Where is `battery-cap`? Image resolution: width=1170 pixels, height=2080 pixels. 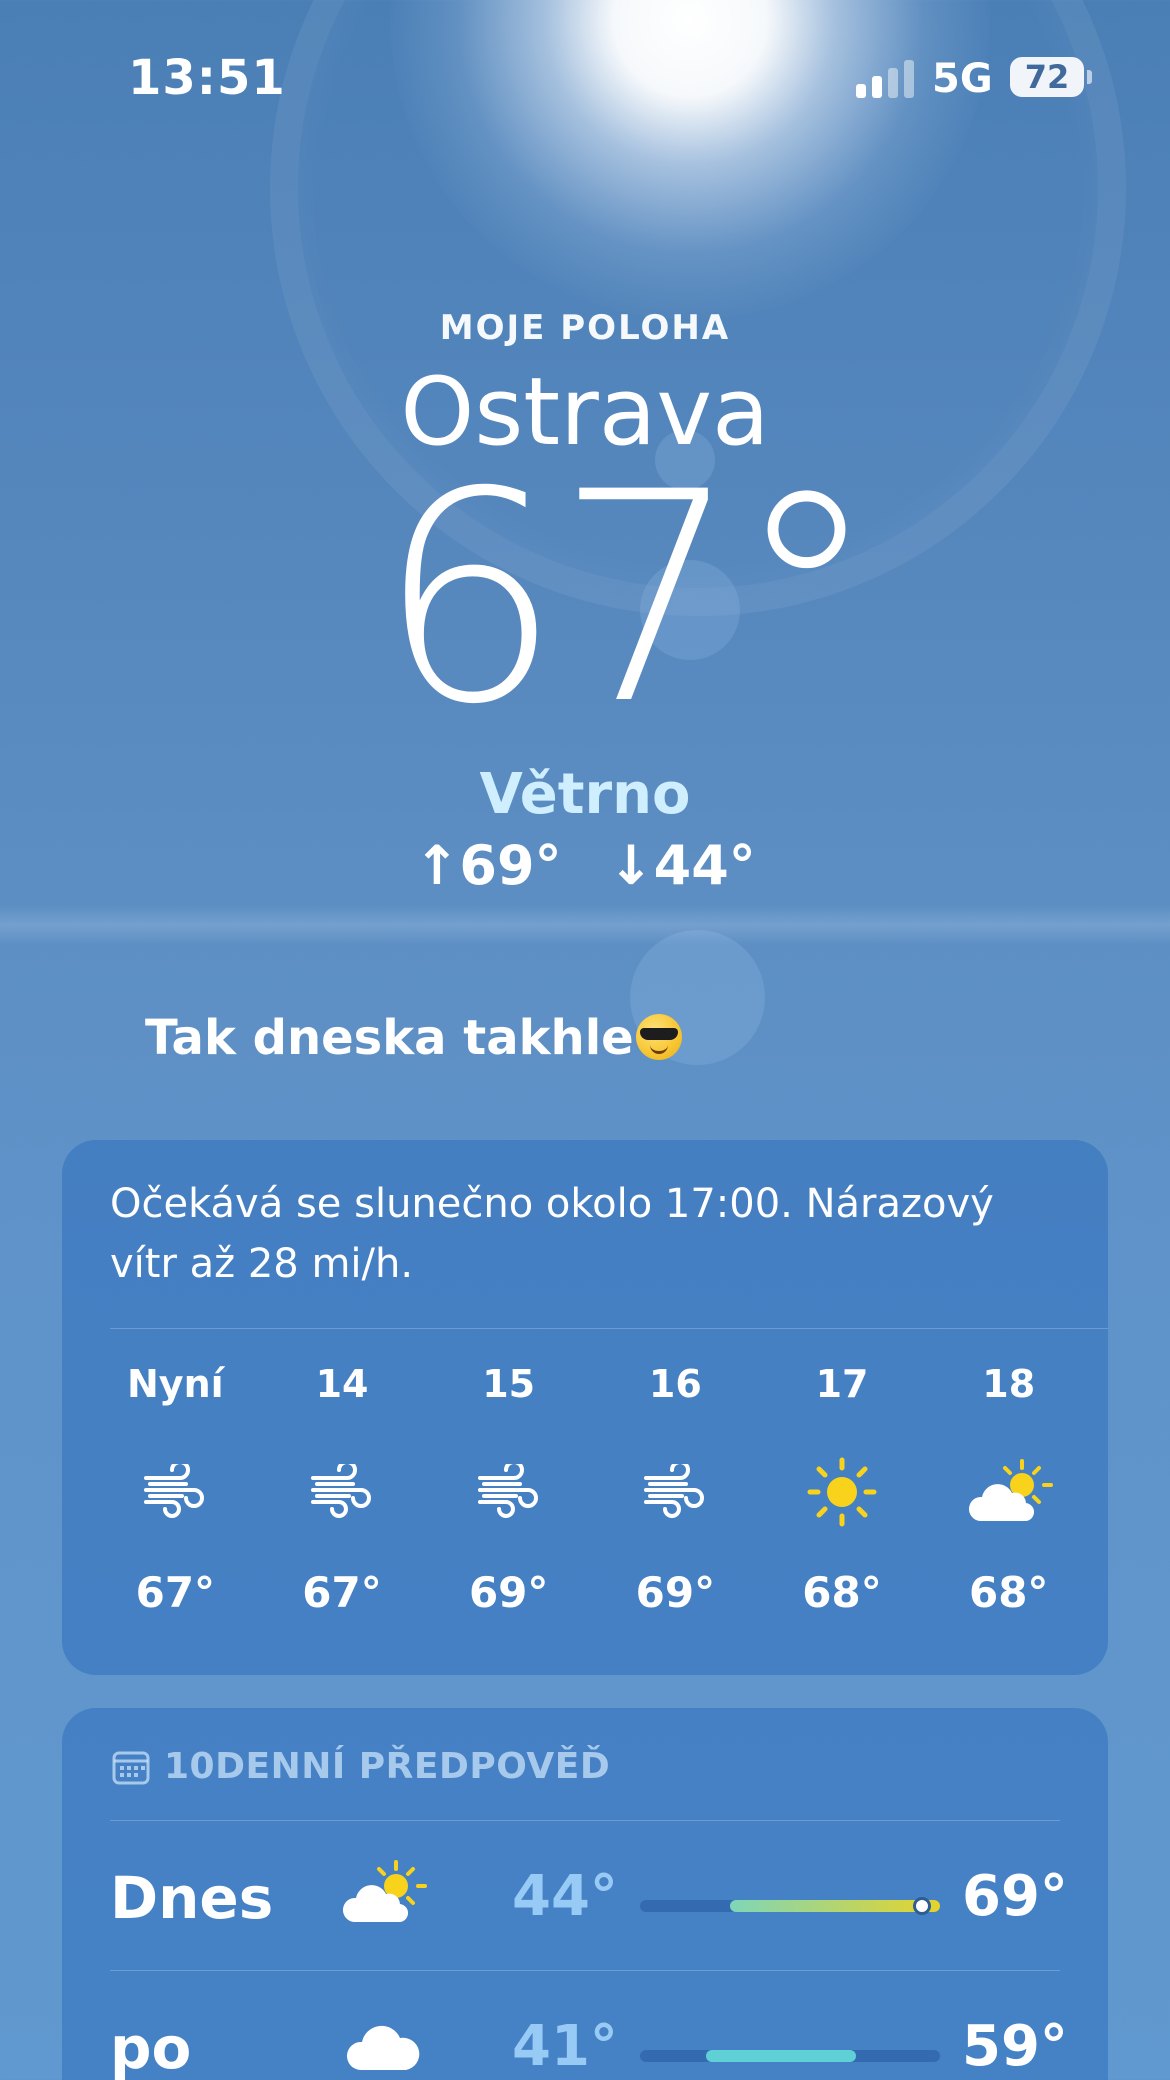
battery-cap is located at coordinates (1089, 77).